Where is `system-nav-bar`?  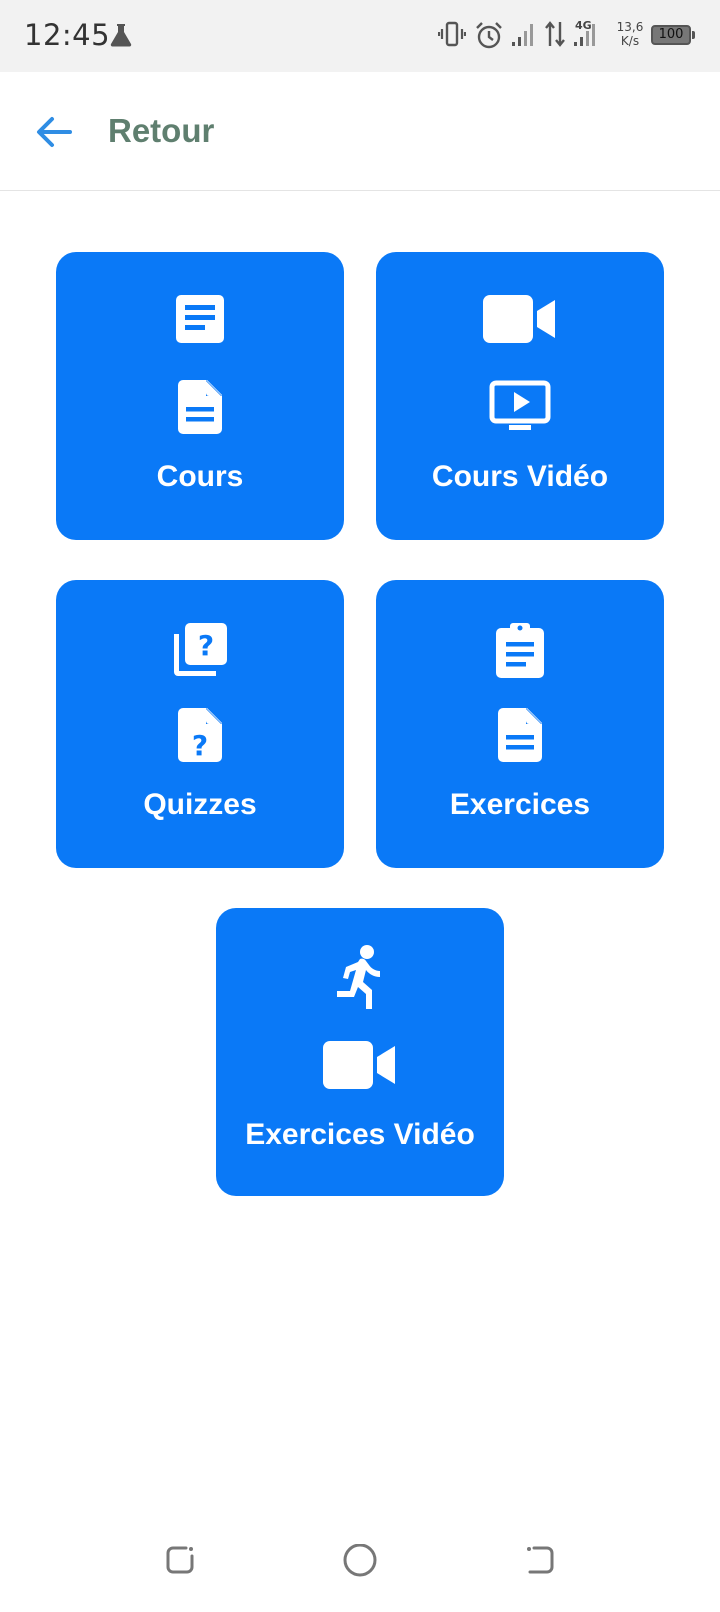 system-nav-bar is located at coordinates (360, 1560).